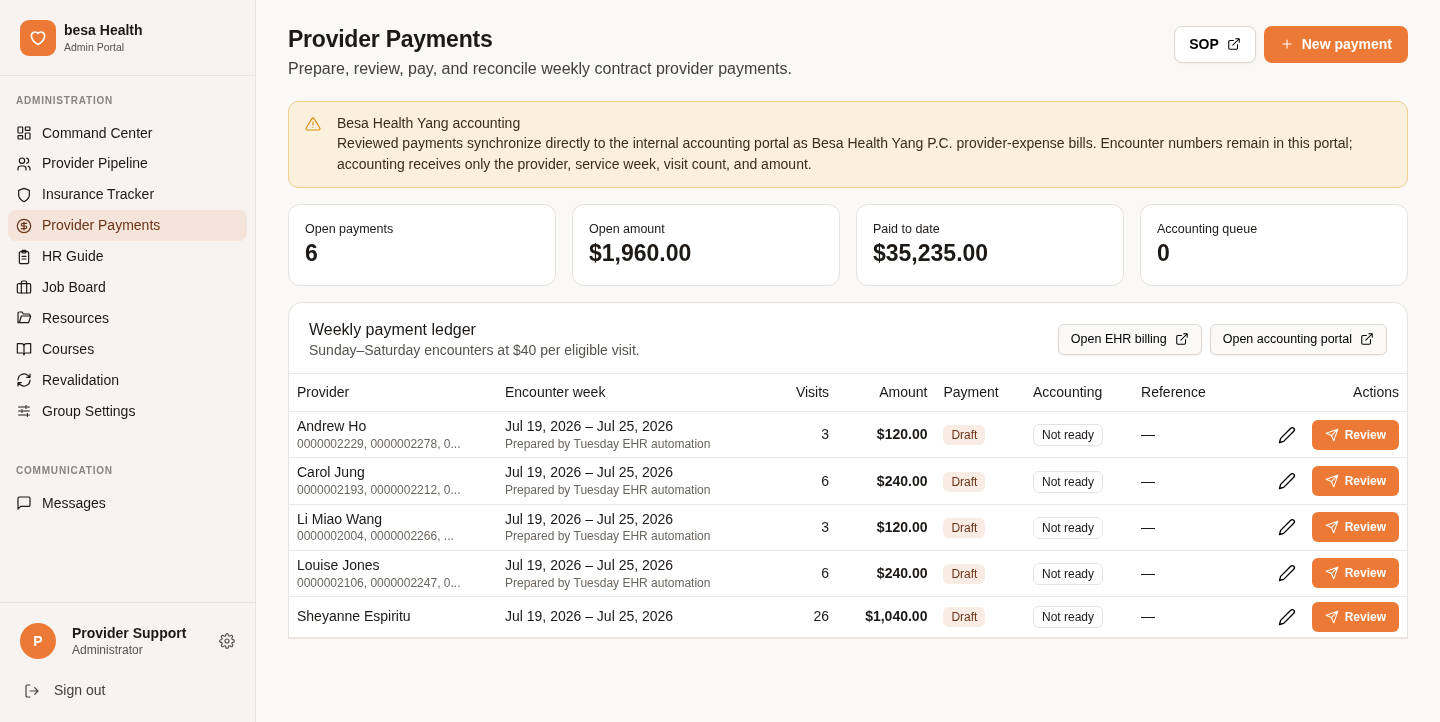 The width and height of the screenshot is (1440, 722). Describe the element at coordinates (64, 471) in the screenshot. I see `section-heading: COMMUNICATION` at that location.